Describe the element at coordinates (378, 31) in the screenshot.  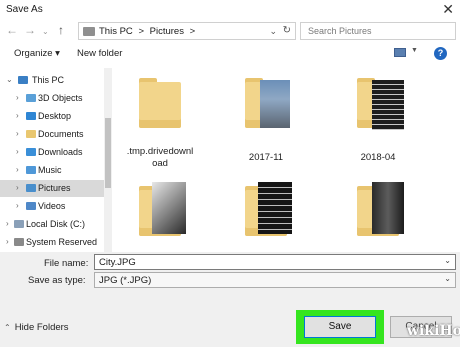
I see `search-box: Search Pictures` at that location.